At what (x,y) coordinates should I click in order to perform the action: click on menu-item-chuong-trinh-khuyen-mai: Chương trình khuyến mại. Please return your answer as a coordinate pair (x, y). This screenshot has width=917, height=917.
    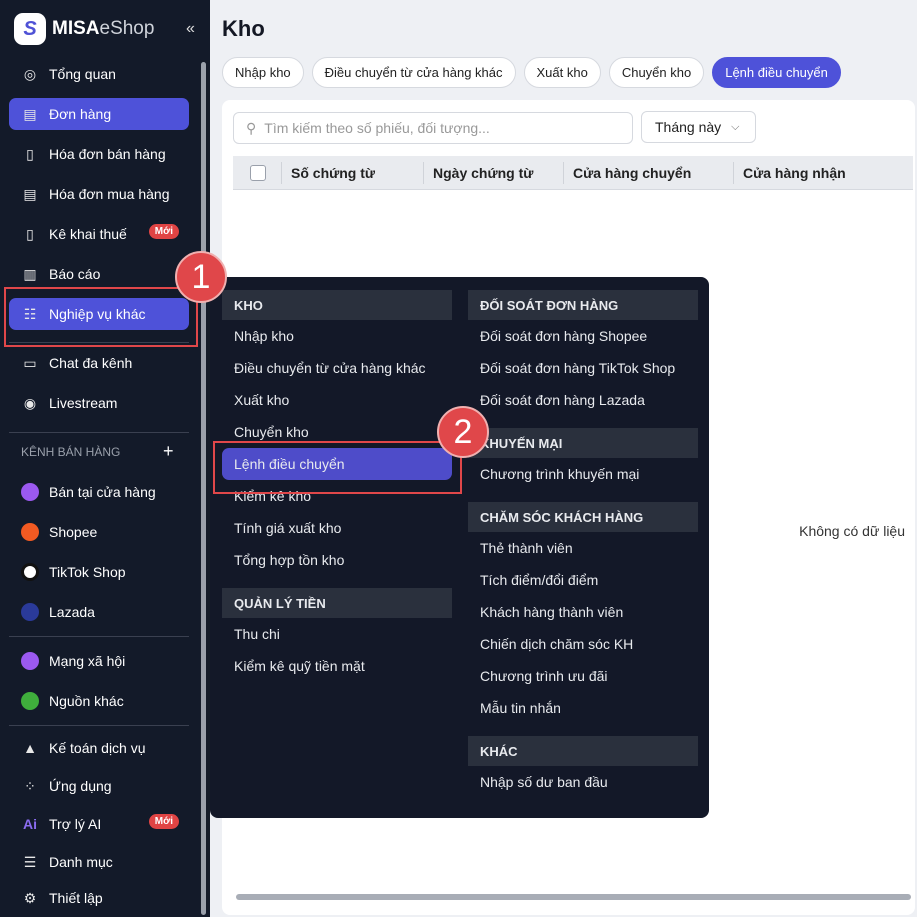
    Looking at the image, I should click on (583, 474).